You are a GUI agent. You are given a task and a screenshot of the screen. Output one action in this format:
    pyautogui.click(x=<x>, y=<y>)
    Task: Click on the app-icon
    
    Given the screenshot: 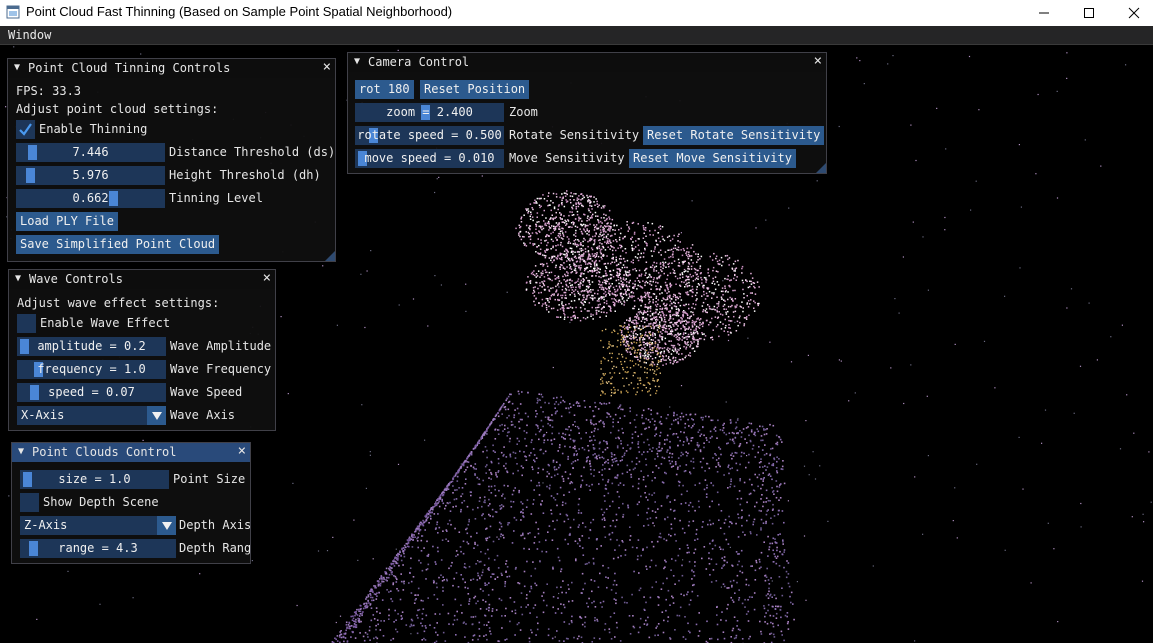 What is the action you would take?
    pyautogui.click(x=13, y=12)
    